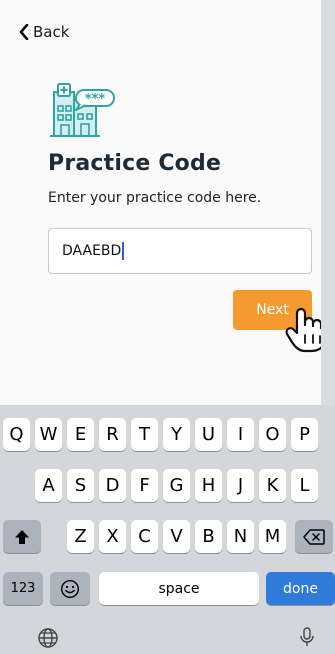  What do you see at coordinates (48, 638) in the screenshot?
I see `globe-icon` at bounding box center [48, 638].